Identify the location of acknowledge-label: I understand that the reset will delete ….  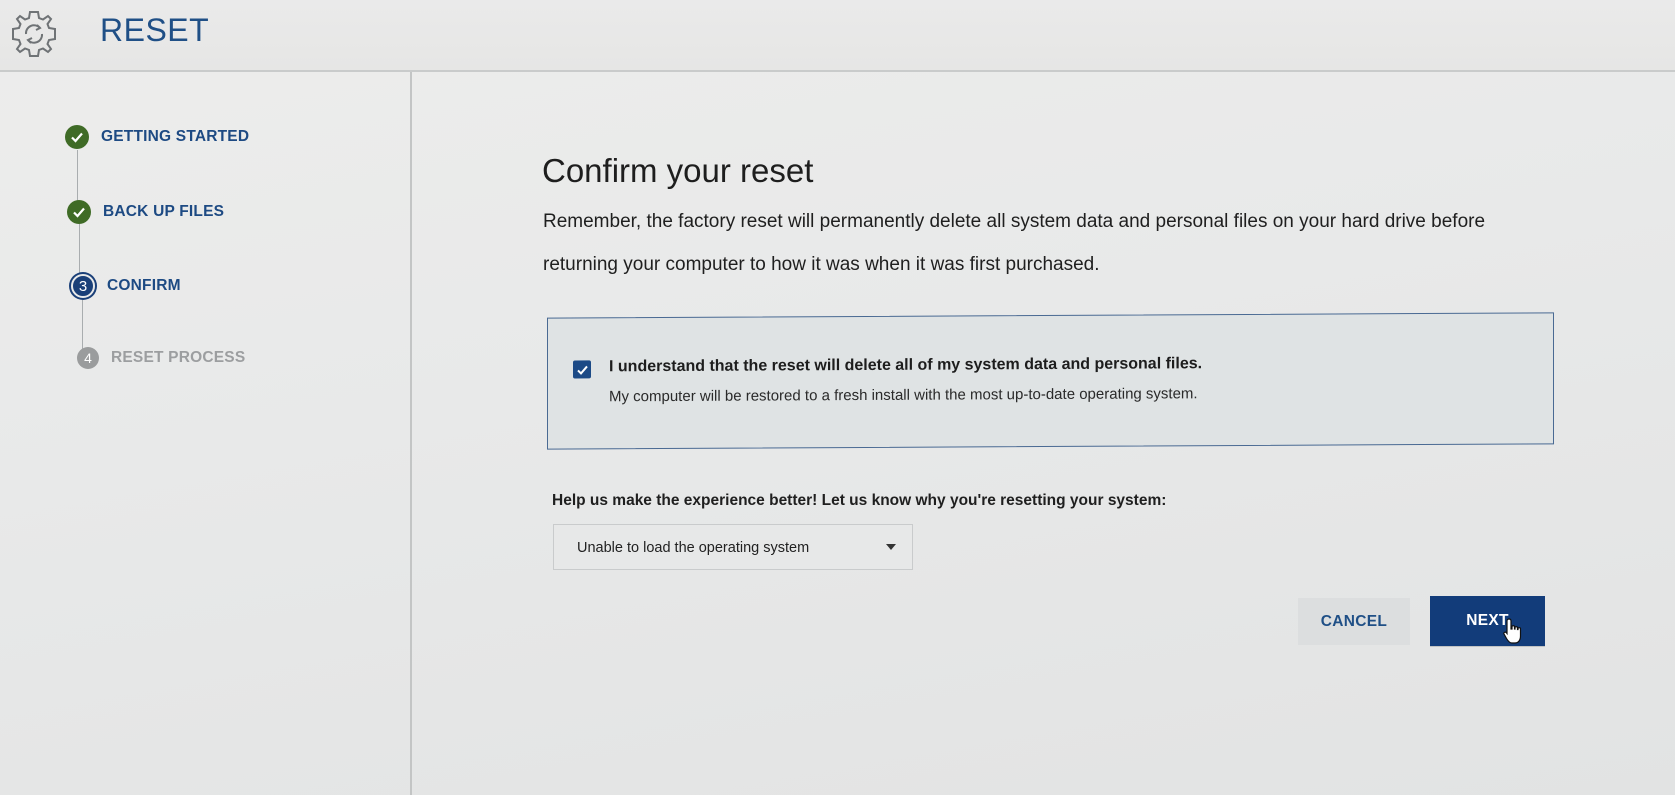
(905, 365).